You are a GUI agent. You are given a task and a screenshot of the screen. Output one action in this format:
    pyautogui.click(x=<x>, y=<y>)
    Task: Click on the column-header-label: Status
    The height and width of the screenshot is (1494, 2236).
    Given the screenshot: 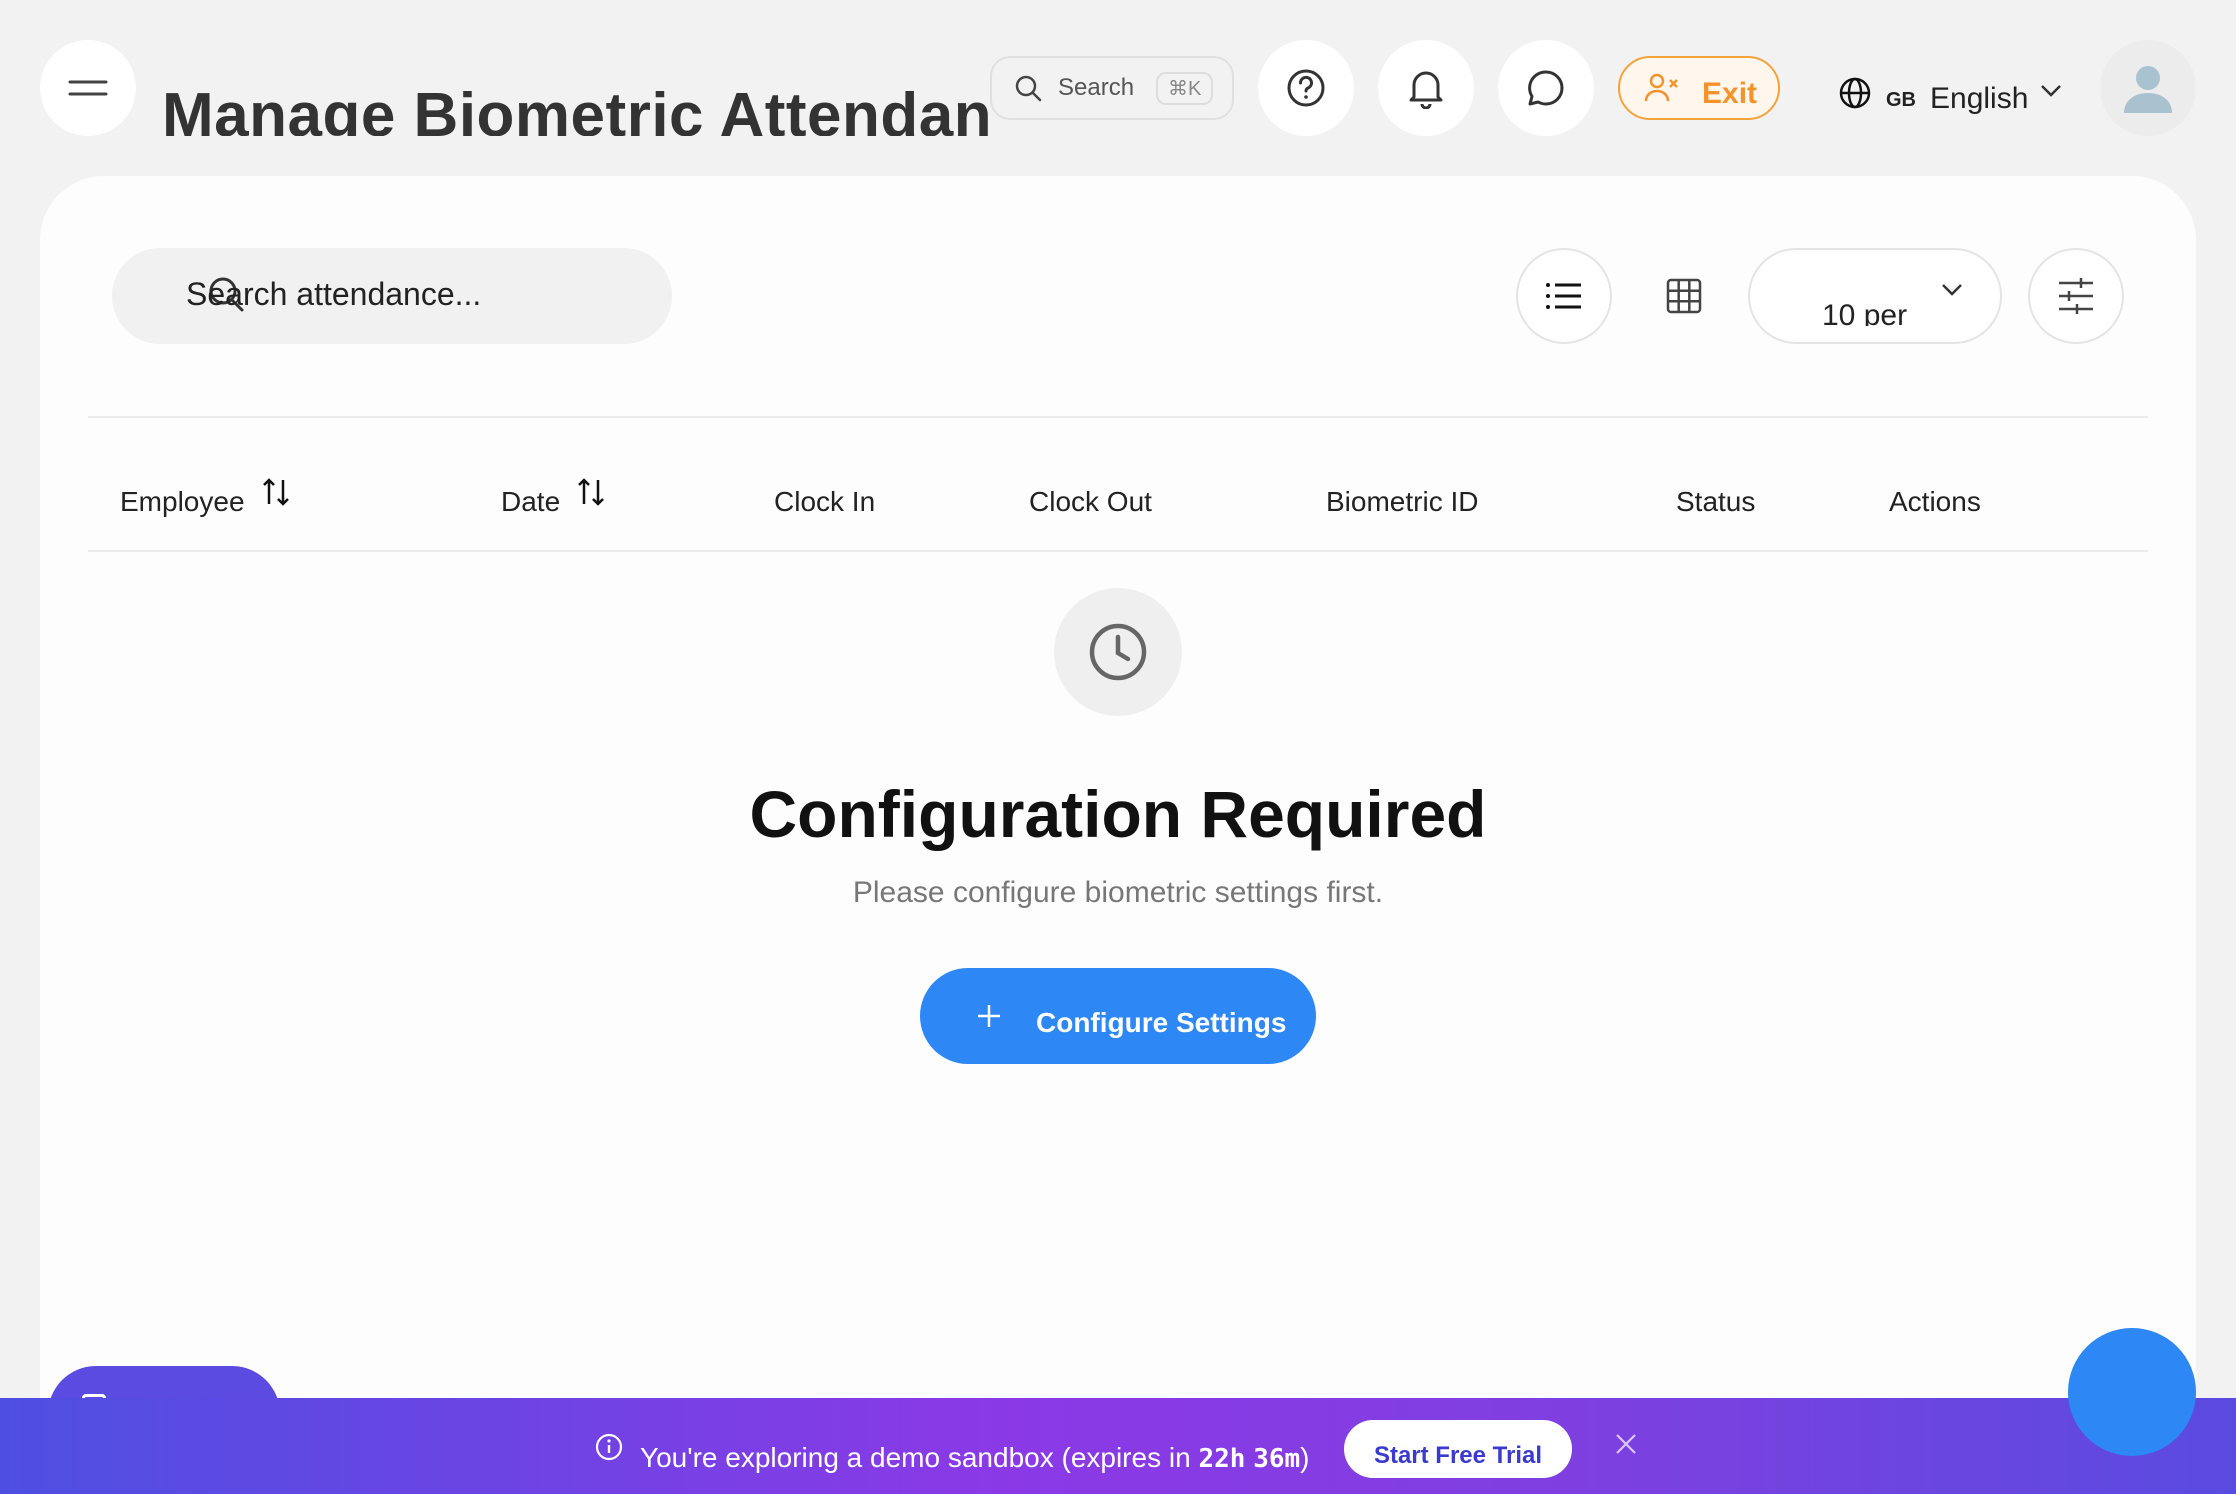 What is the action you would take?
    pyautogui.click(x=1716, y=501)
    